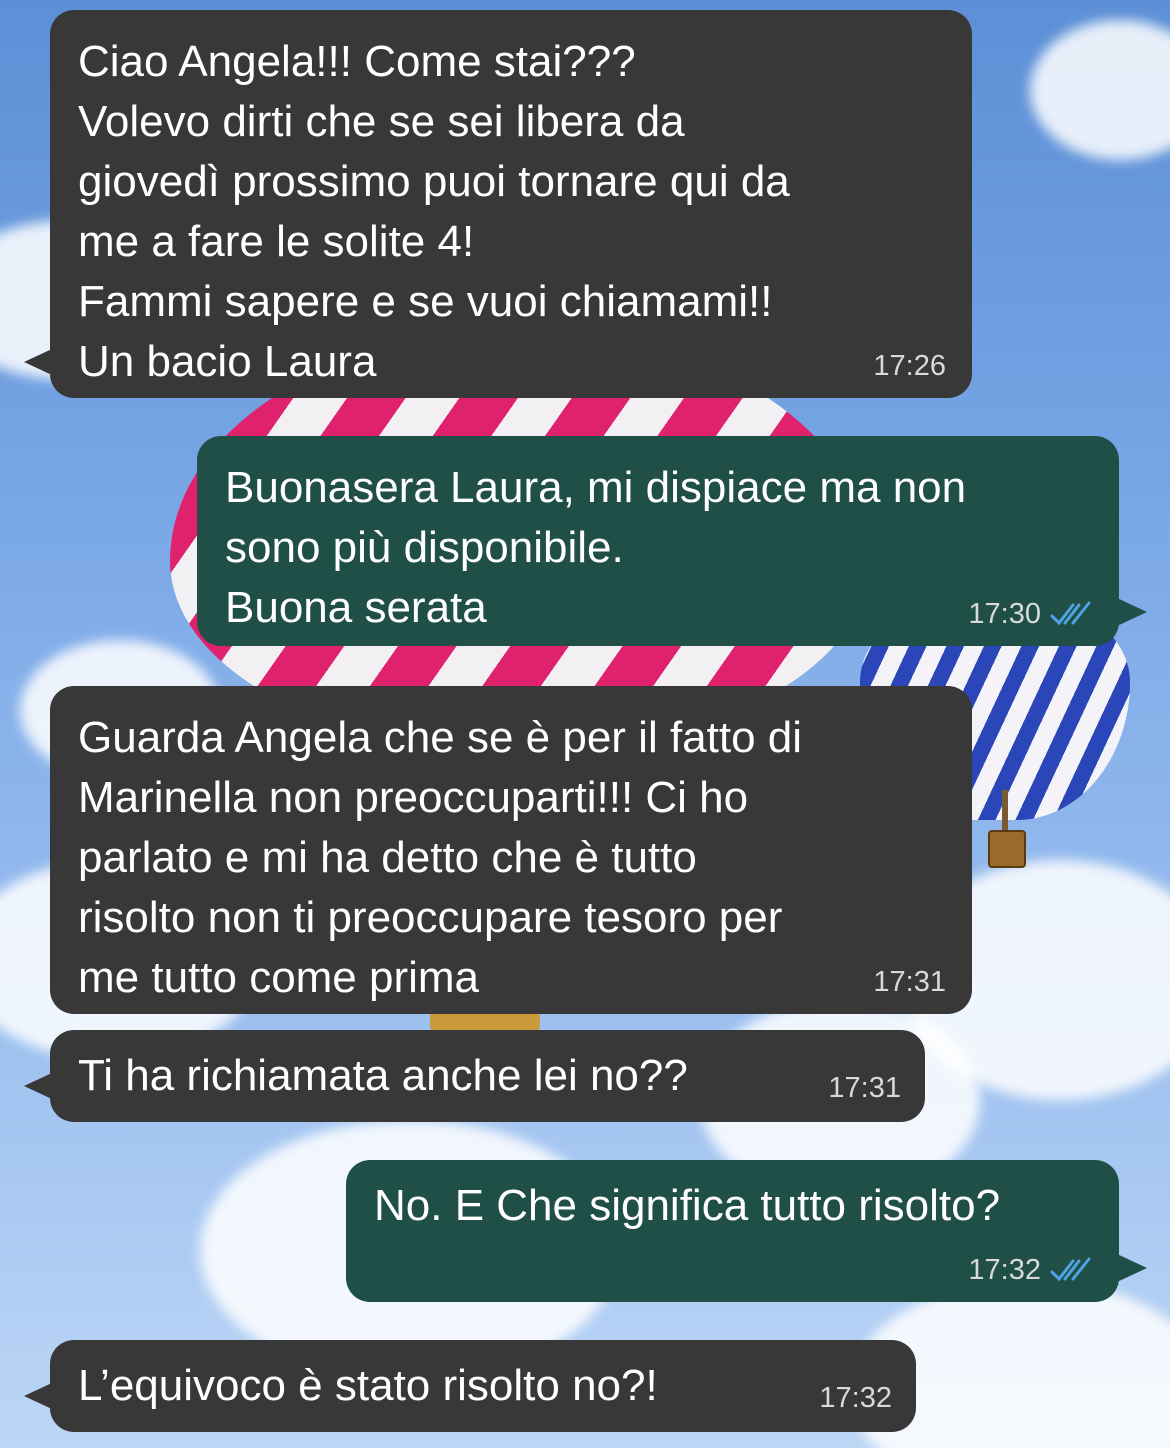 The image size is (1170, 1448). What do you see at coordinates (383, 1075) in the screenshot?
I see `message-text: Ti ha richiamata anche lei no??` at bounding box center [383, 1075].